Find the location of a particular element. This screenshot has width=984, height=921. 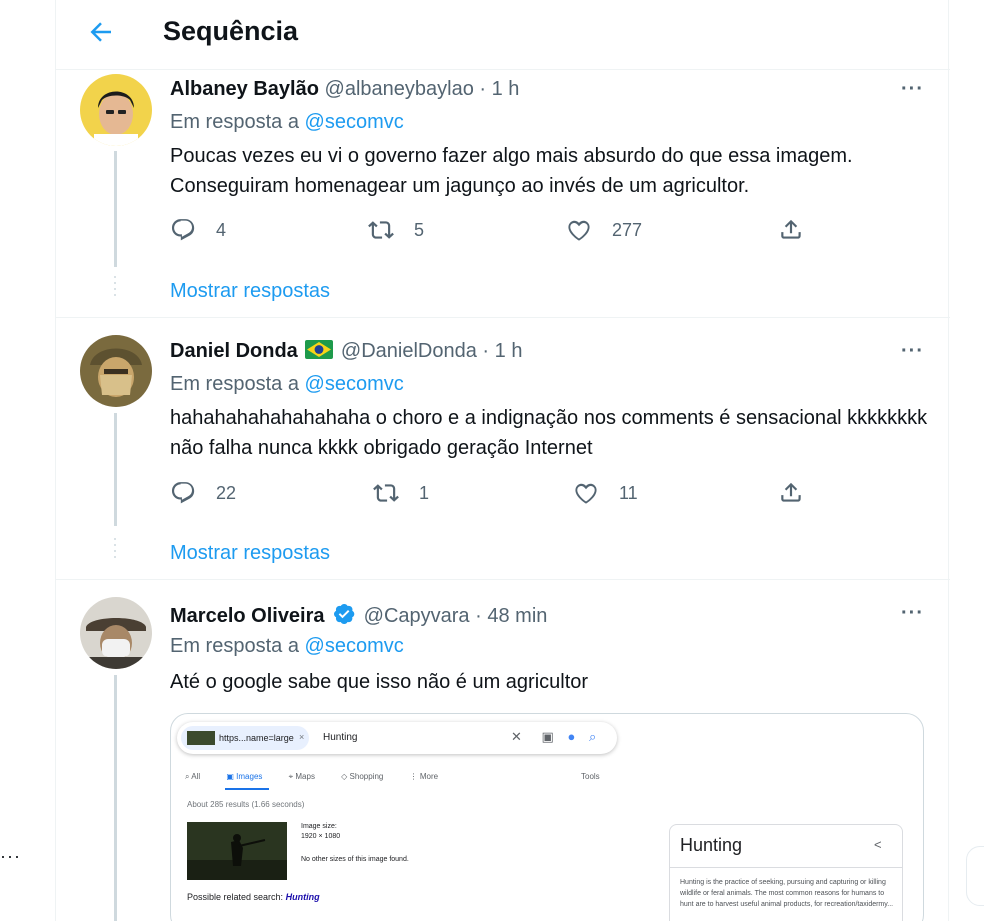

tools-link: Tools is located at coordinates (590, 776).